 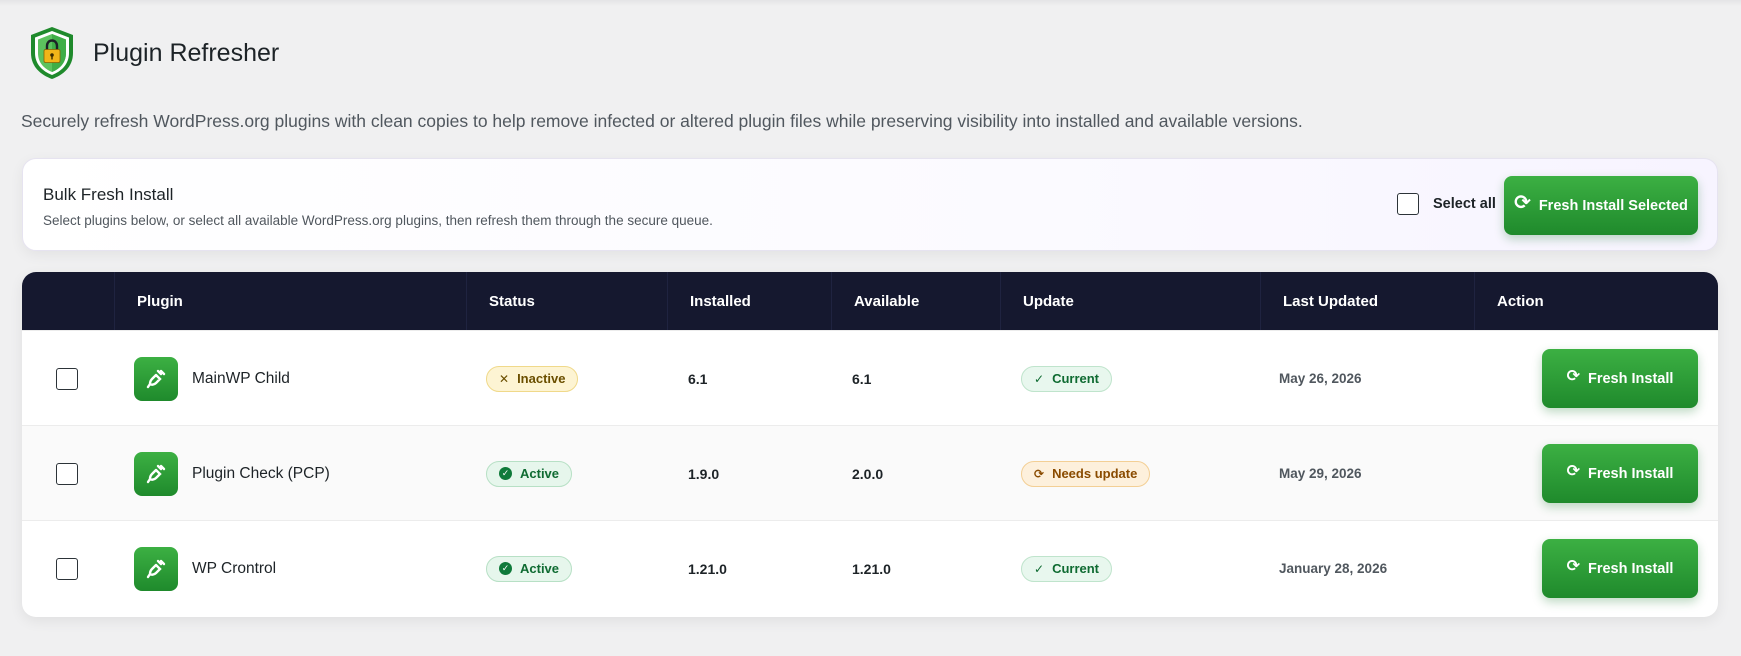 What do you see at coordinates (1613, 205) in the screenshot?
I see `fresh-install-selected-label: Fresh Install Selected` at bounding box center [1613, 205].